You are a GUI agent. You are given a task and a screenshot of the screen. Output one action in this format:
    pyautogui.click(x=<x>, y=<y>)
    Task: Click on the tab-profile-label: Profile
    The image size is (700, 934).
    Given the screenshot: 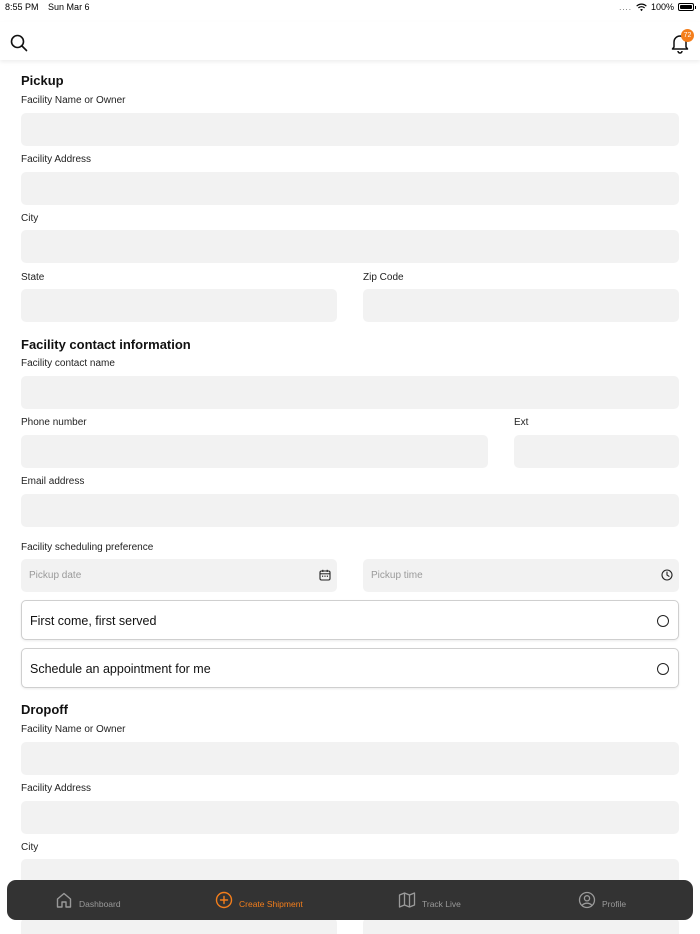 What is the action you would take?
    pyautogui.click(x=614, y=904)
    